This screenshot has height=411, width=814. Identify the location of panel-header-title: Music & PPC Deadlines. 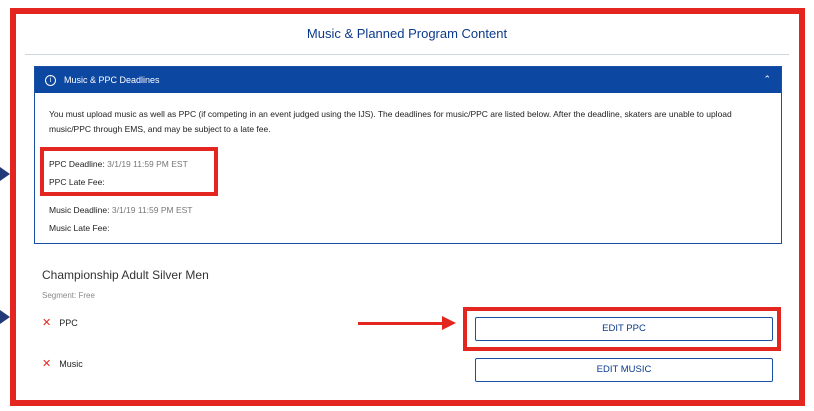
(112, 80).